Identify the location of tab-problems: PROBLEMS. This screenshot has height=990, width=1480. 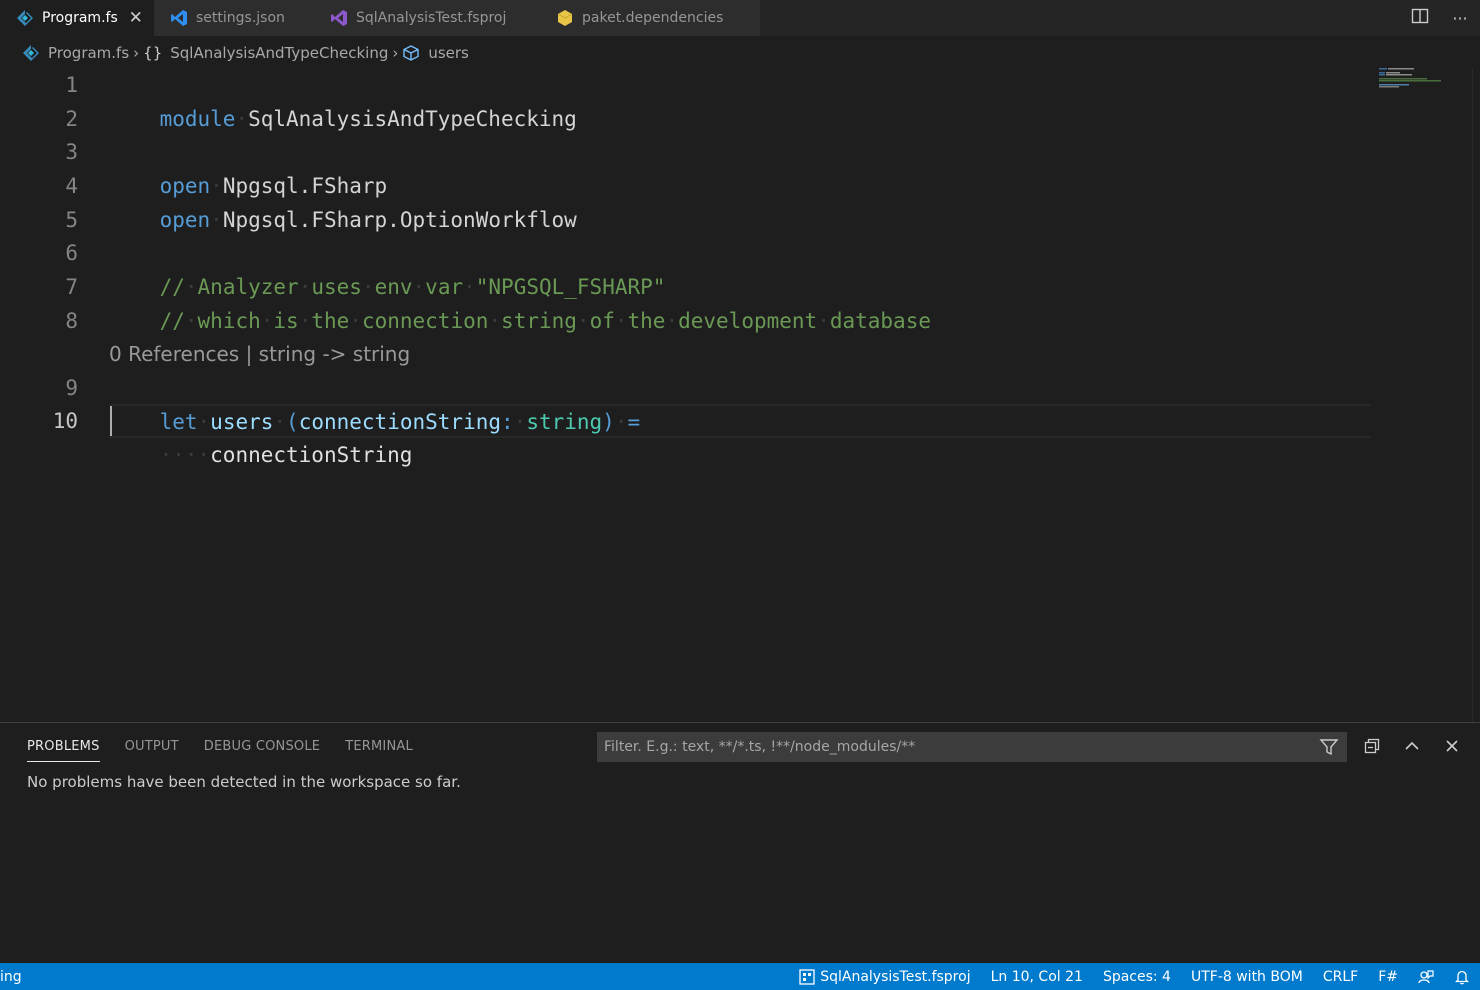
(63, 750).